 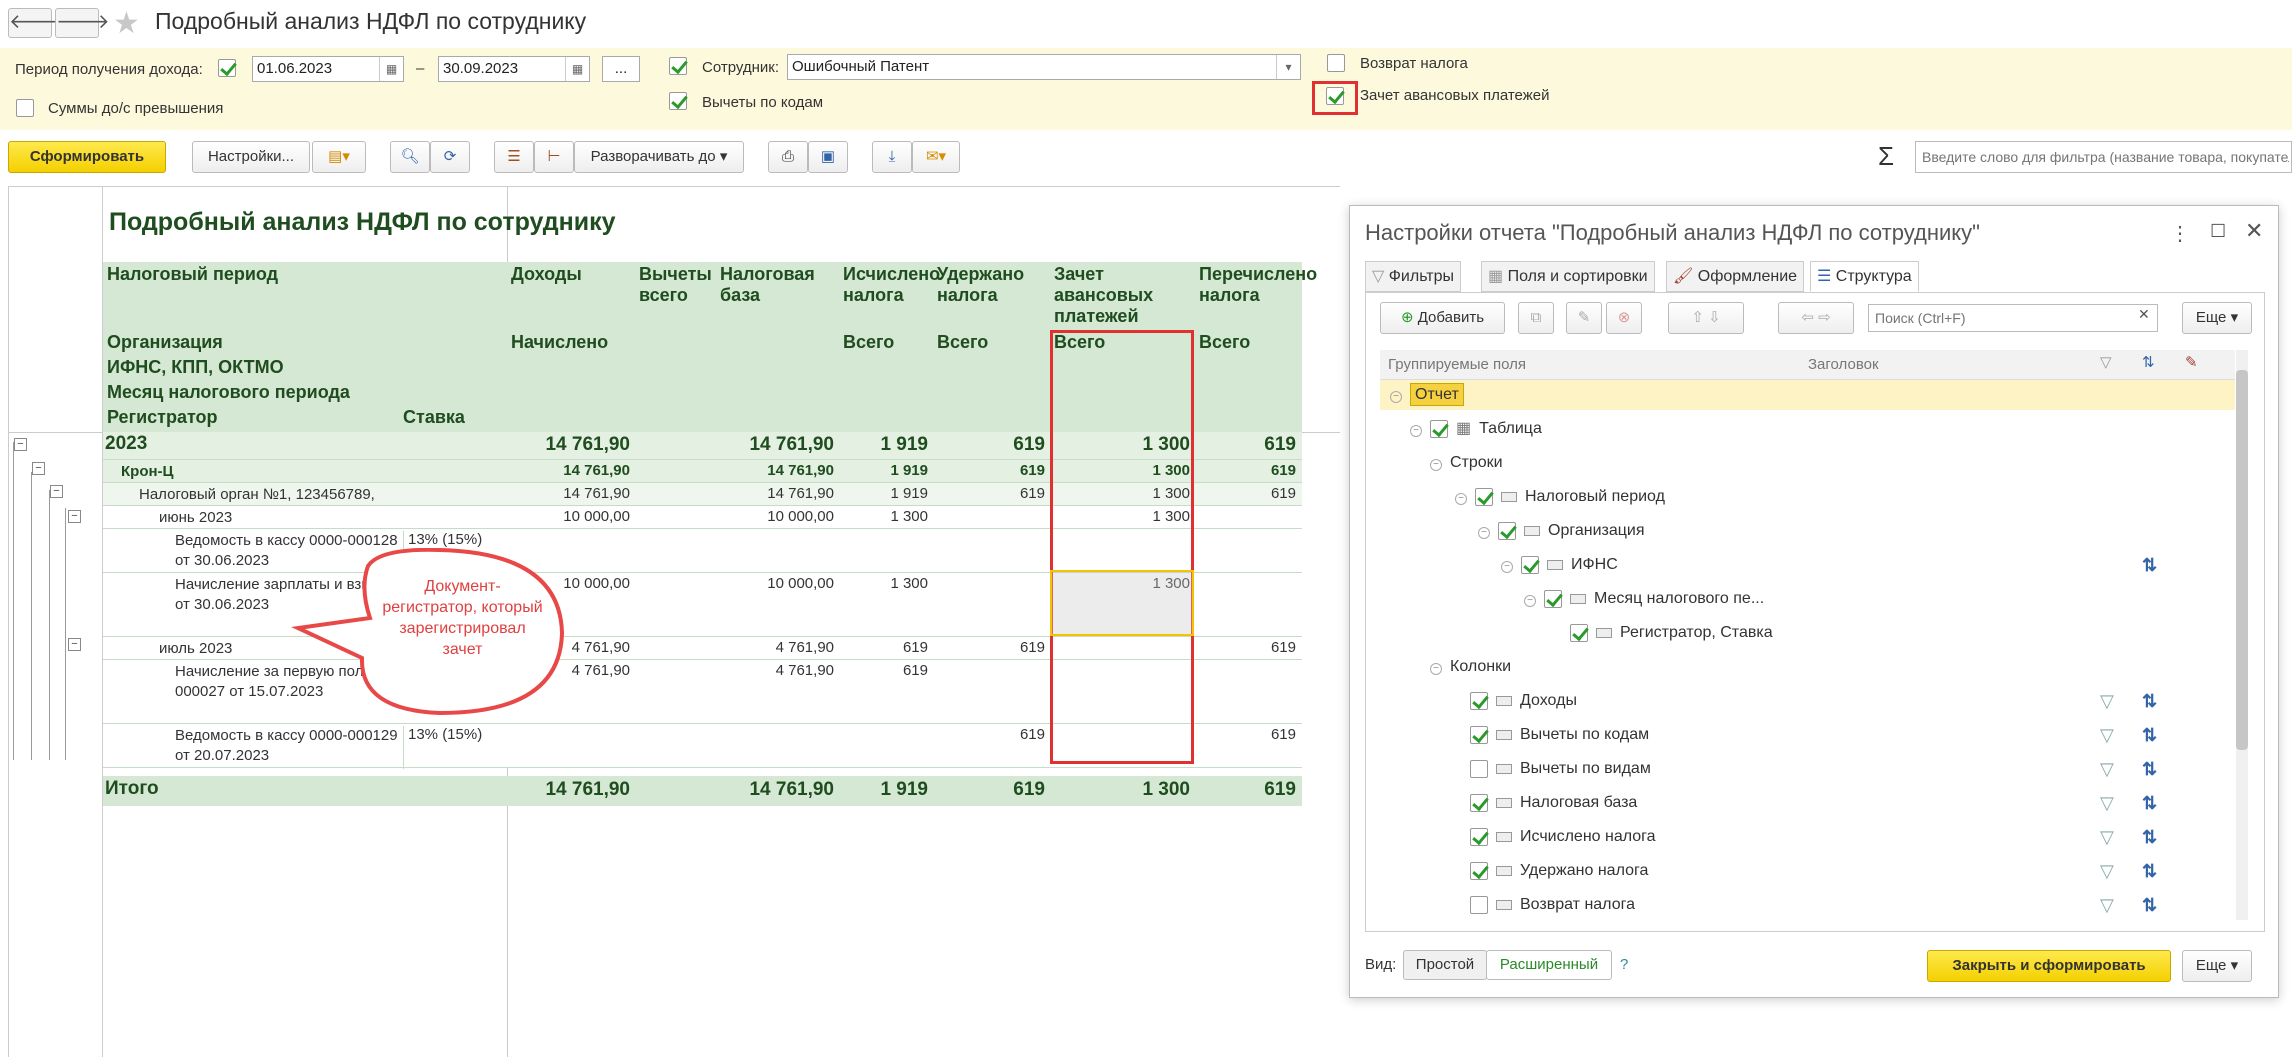 What do you see at coordinates (1807, 905) in the screenshot?
I see `tree-node: Возврат налога ▽ ⇅` at bounding box center [1807, 905].